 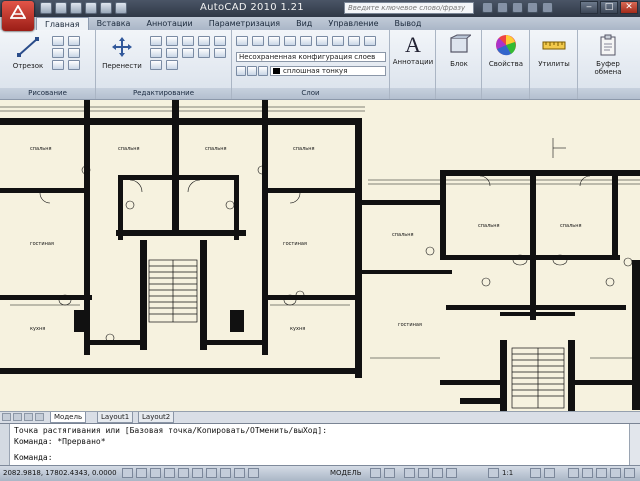 I want to click on layer-lock-icon, so click(x=370, y=41).